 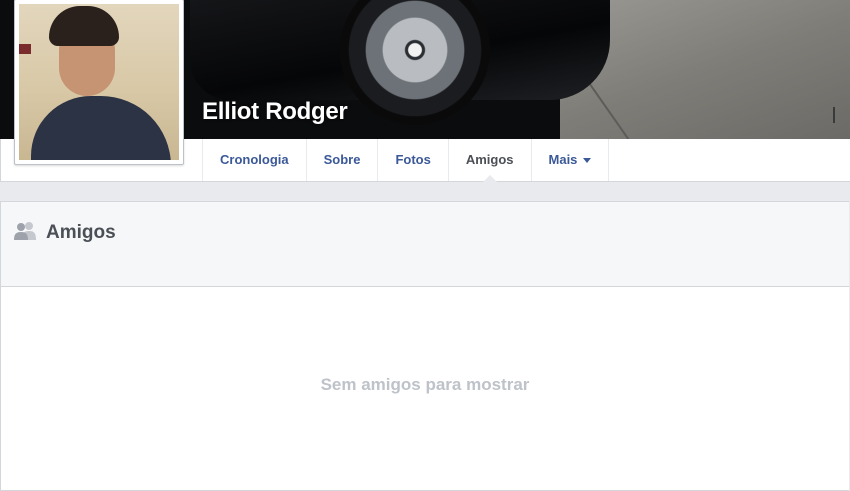 I want to click on profile-picture, so click(x=99, y=82).